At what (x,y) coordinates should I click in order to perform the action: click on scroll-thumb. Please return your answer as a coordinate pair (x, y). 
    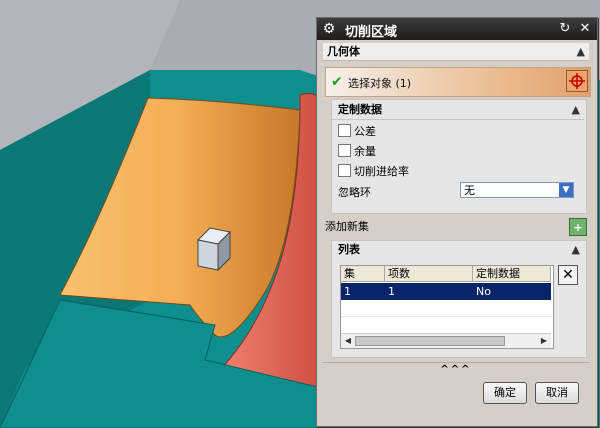
    Looking at the image, I should click on (430, 341).